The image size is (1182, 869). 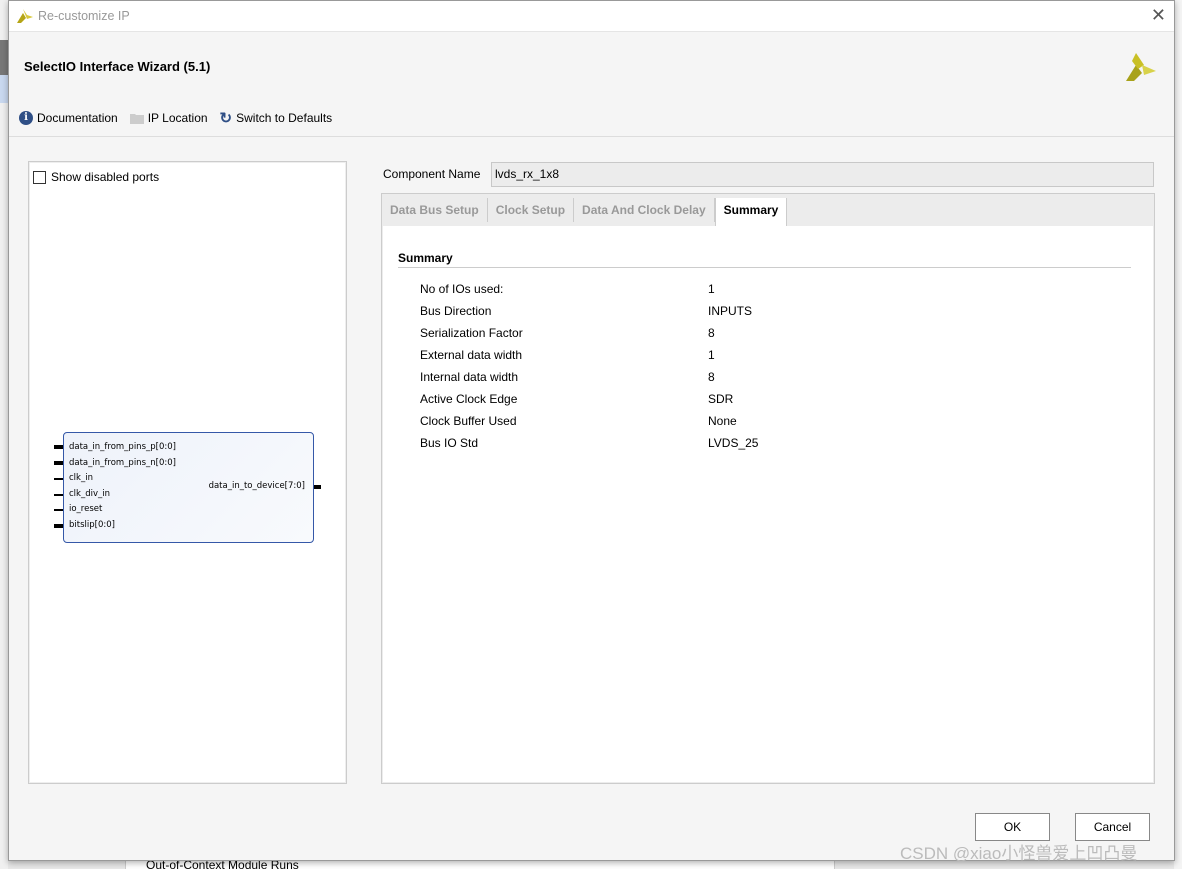 I want to click on cancel-button: Cancel, so click(x=1112, y=827).